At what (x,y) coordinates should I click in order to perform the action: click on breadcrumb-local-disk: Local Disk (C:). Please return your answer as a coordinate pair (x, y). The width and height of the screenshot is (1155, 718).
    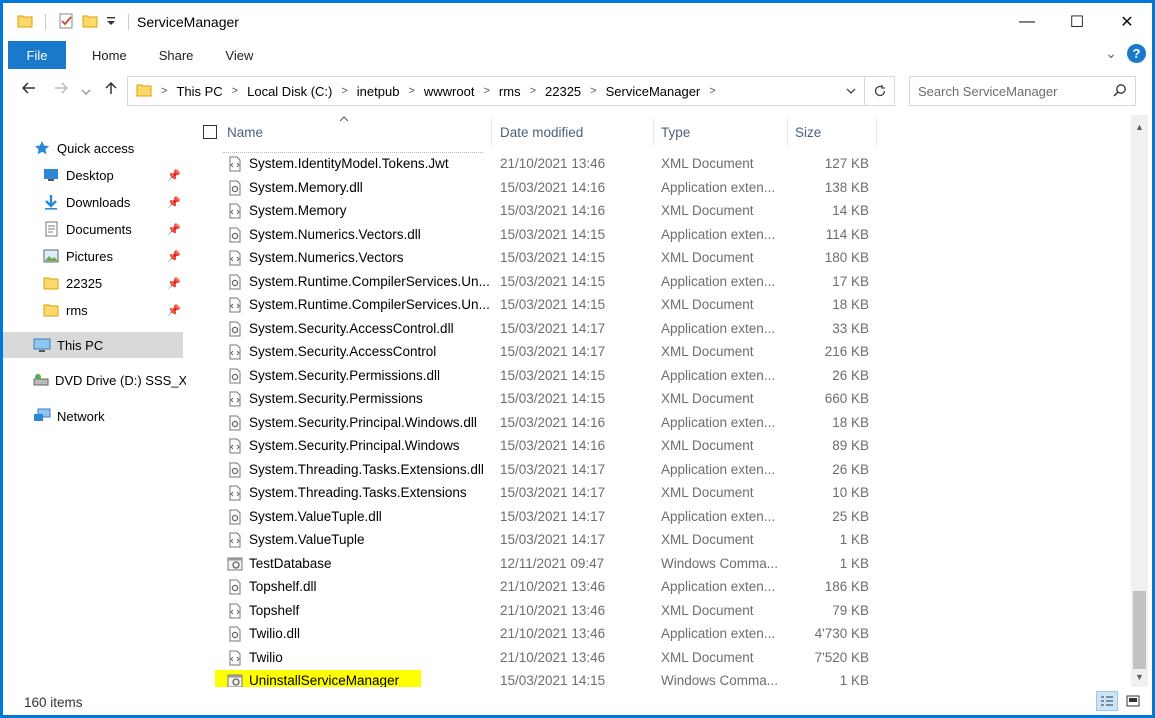
    Looking at the image, I should click on (289, 91).